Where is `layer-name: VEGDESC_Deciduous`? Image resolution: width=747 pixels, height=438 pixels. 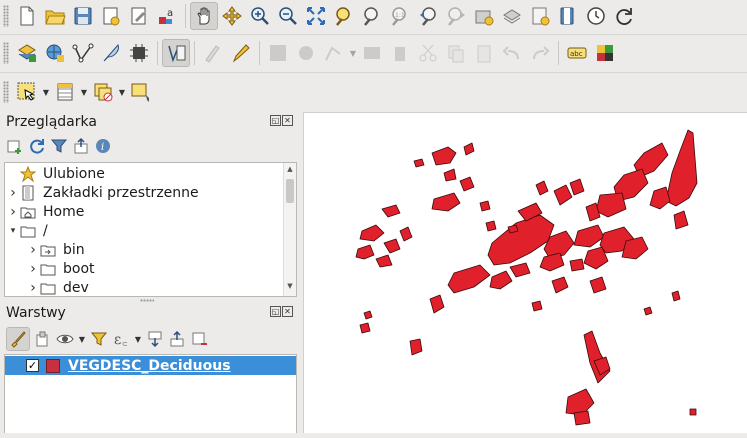 layer-name: VEGDESC_Deciduous is located at coordinates (149, 366).